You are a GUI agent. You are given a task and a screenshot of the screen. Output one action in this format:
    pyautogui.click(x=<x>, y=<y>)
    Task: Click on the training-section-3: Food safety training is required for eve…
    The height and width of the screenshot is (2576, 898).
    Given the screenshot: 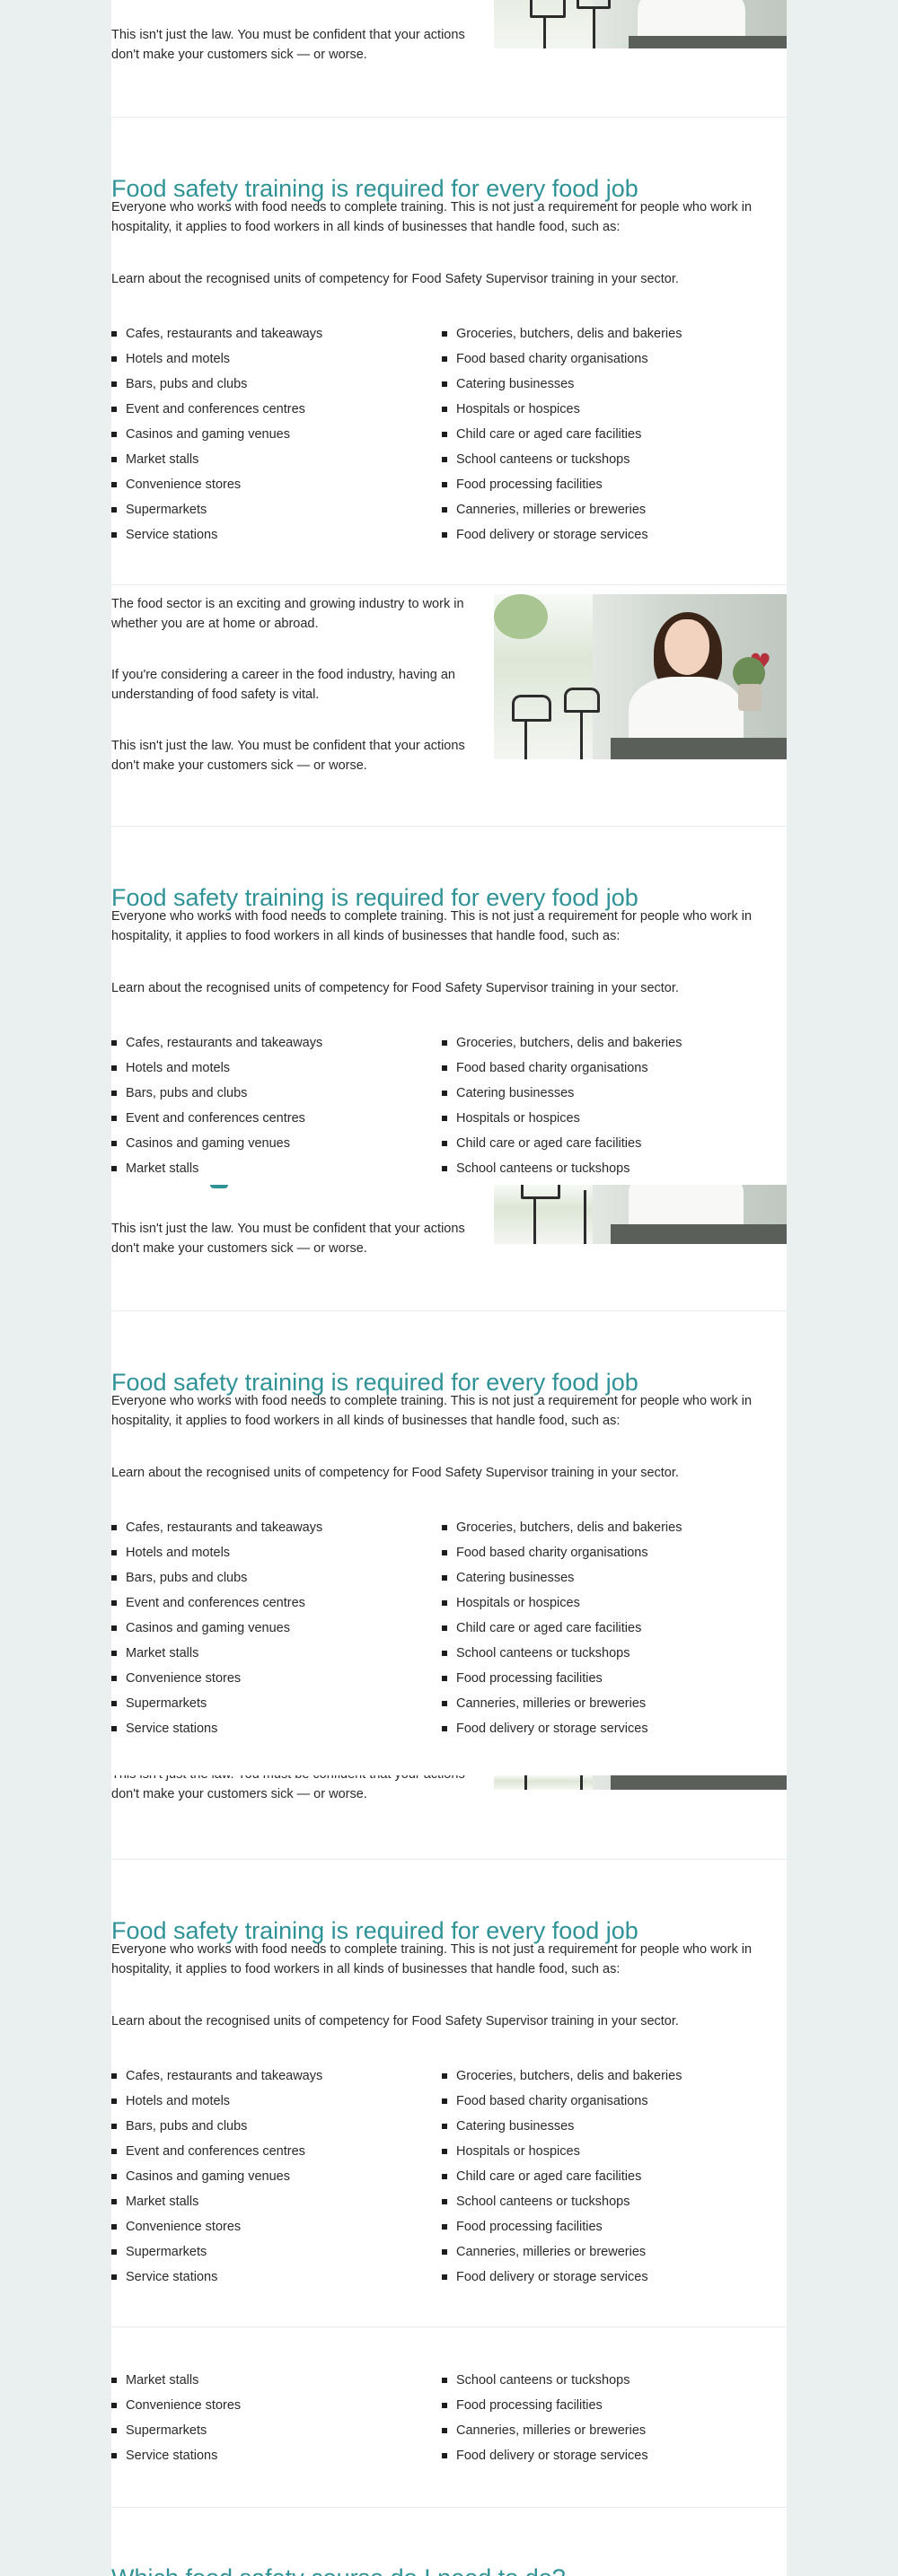 What is the action you would take?
    pyautogui.click(x=449, y=1544)
    